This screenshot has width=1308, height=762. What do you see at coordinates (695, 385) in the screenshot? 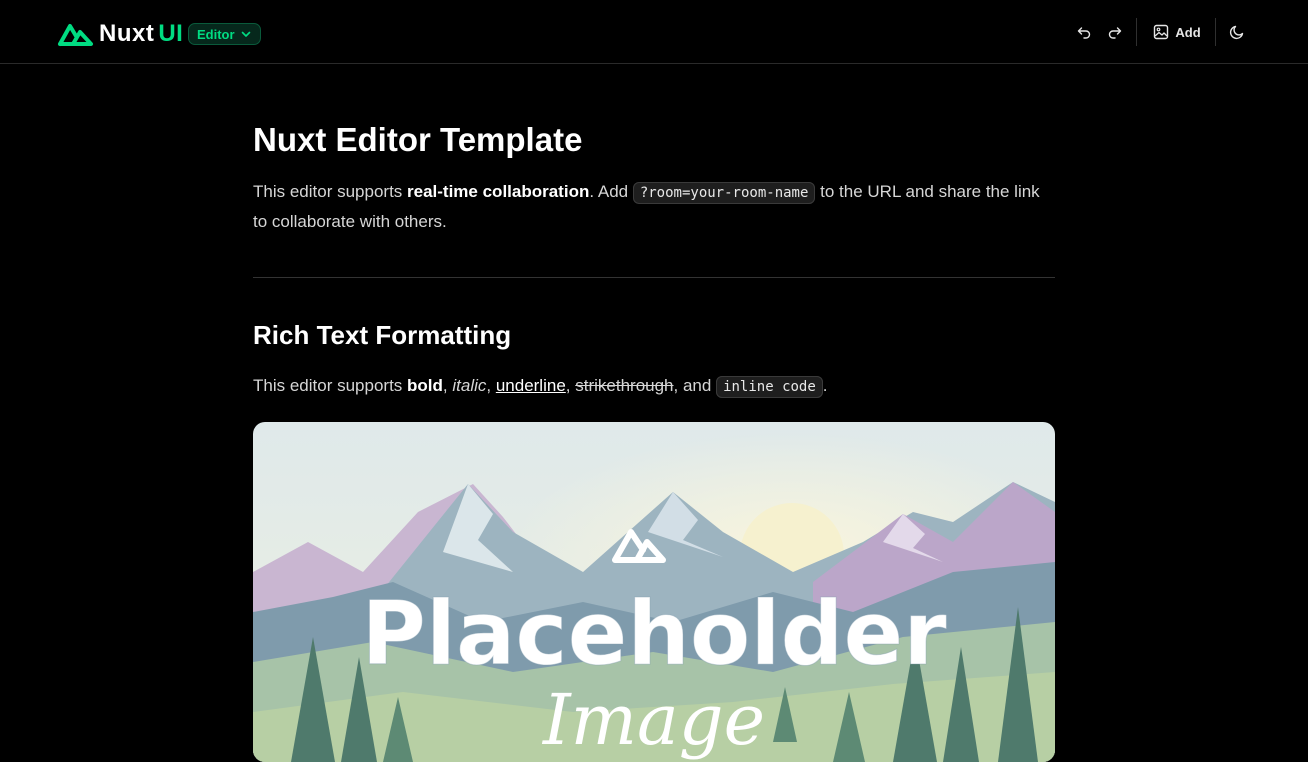
I see `fmt-text: , and` at bounding box center [695, 385].